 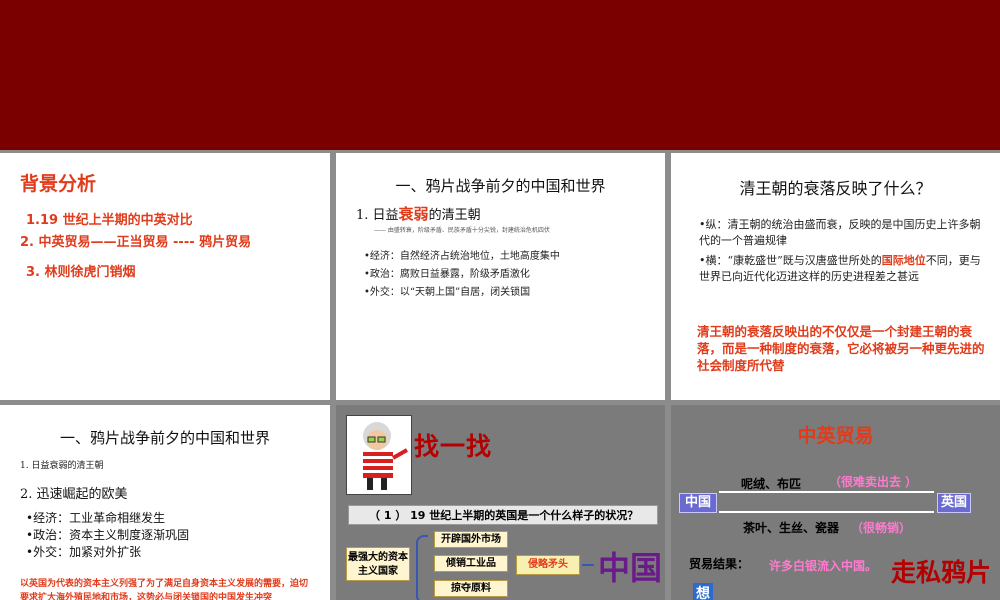 I want to click on para-horizontal-a: •横：“康乾盛世”既与汉唐盛世所处的, so click(x=790, y=260).